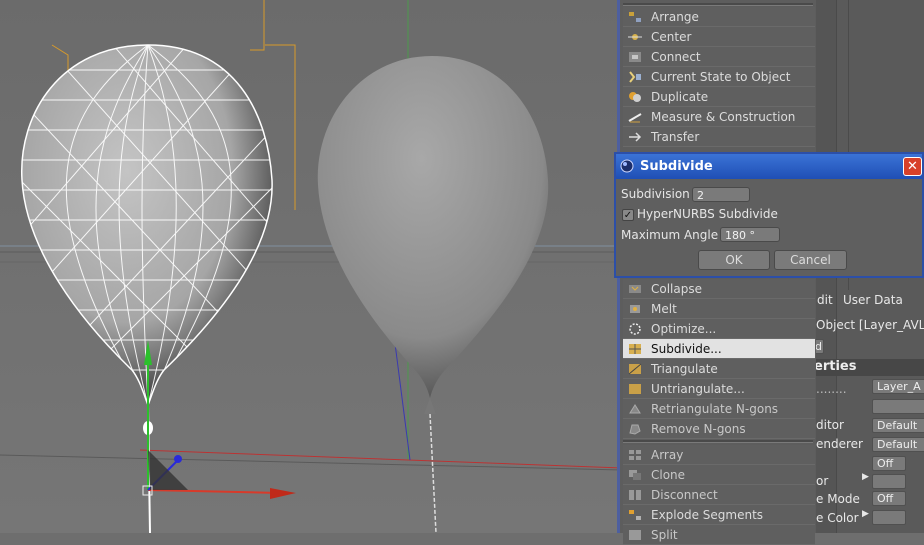  What do you see at coordinates (734, 260) in the screenshot?
I see `ok-button: OK` at bounding box center [734, 260].